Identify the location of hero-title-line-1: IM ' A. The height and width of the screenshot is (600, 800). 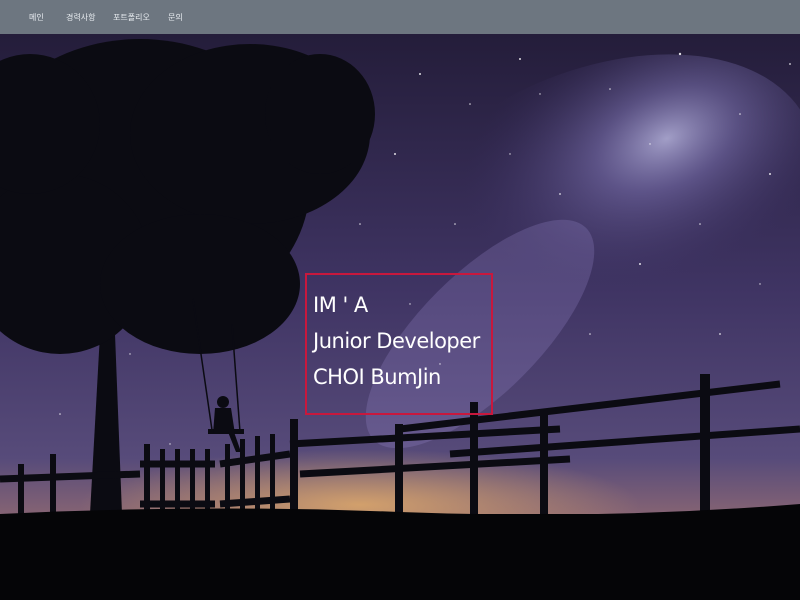
(340, 305).